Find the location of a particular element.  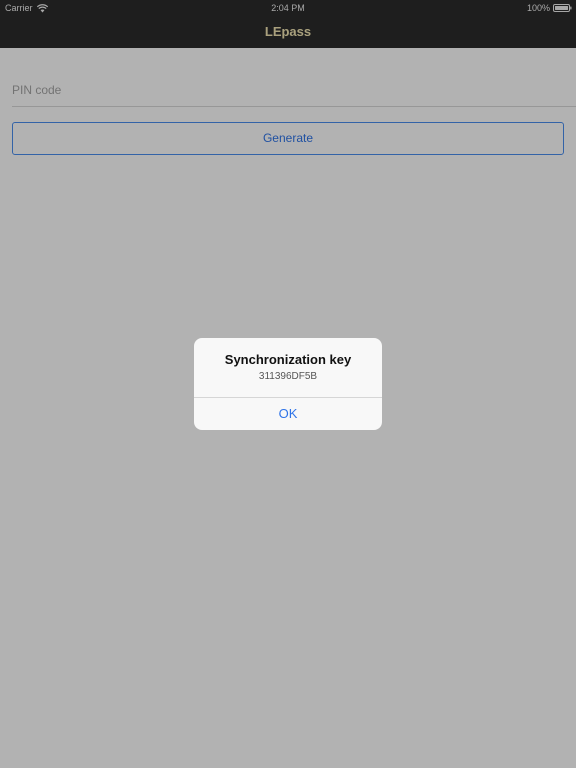

alert-title: Synchronization key is located at coordinates (288, 359).